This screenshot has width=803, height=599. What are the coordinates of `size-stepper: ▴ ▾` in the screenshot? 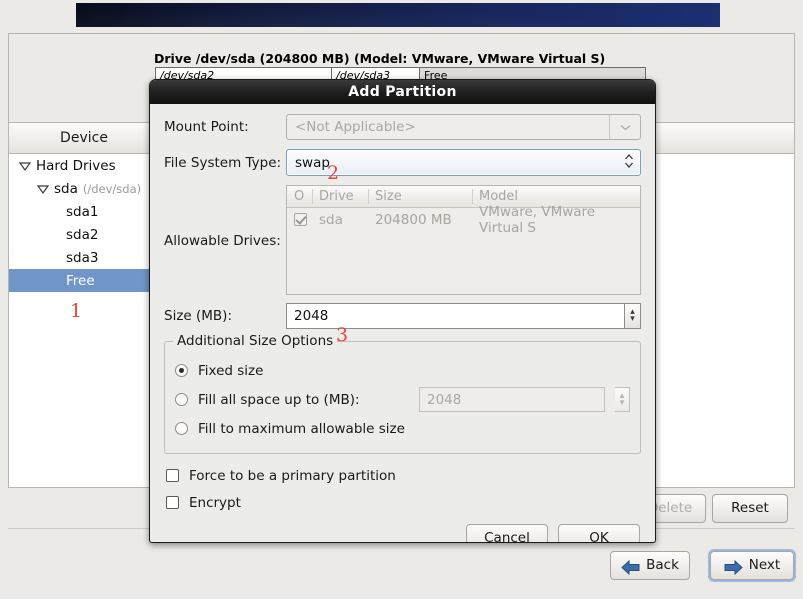 It's located at (633, 316).